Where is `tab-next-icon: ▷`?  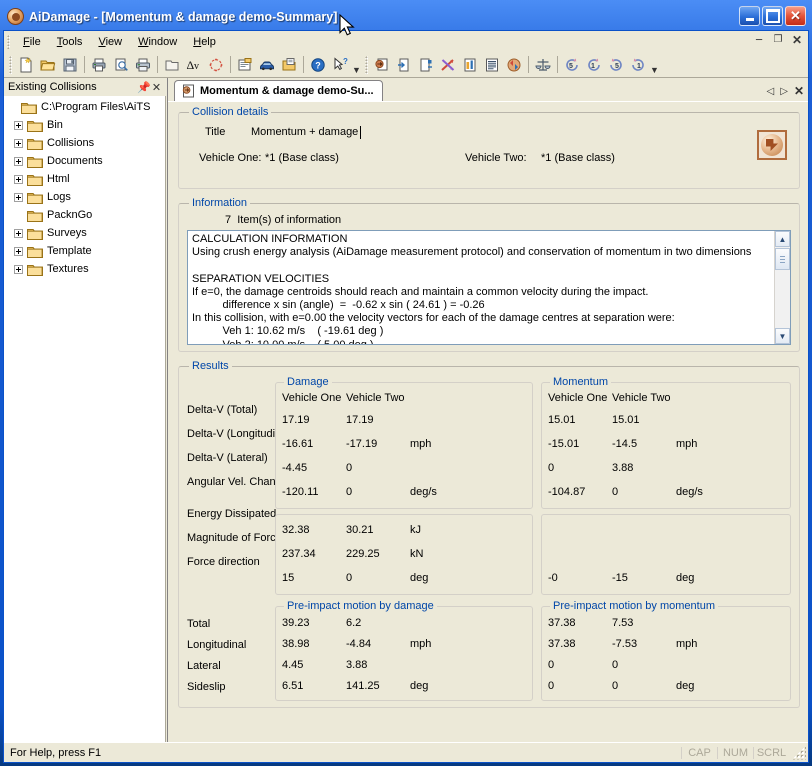
tab-next-icon: ▷ is located at coordinates (784, 91).